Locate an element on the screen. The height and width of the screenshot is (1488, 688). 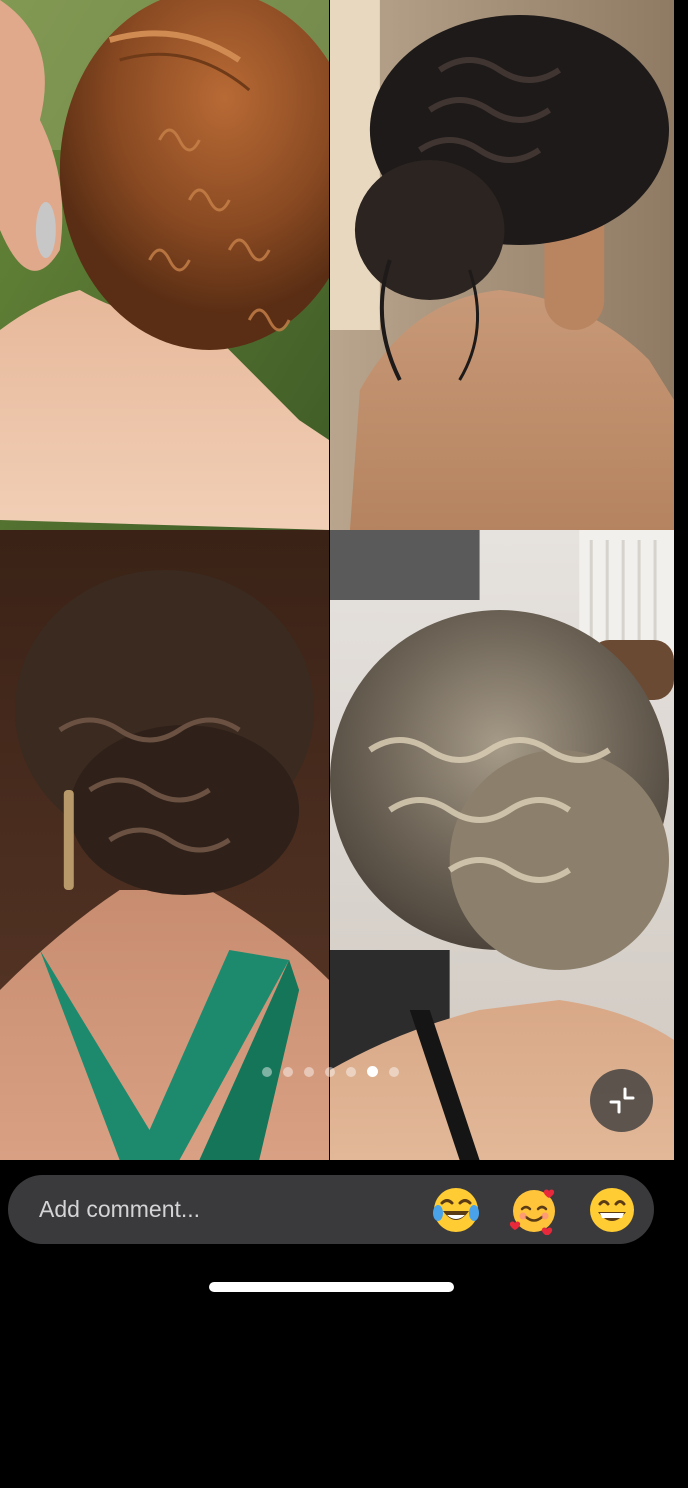
laughing-tears-emoji-icon is located at coordinates (456, 1209).